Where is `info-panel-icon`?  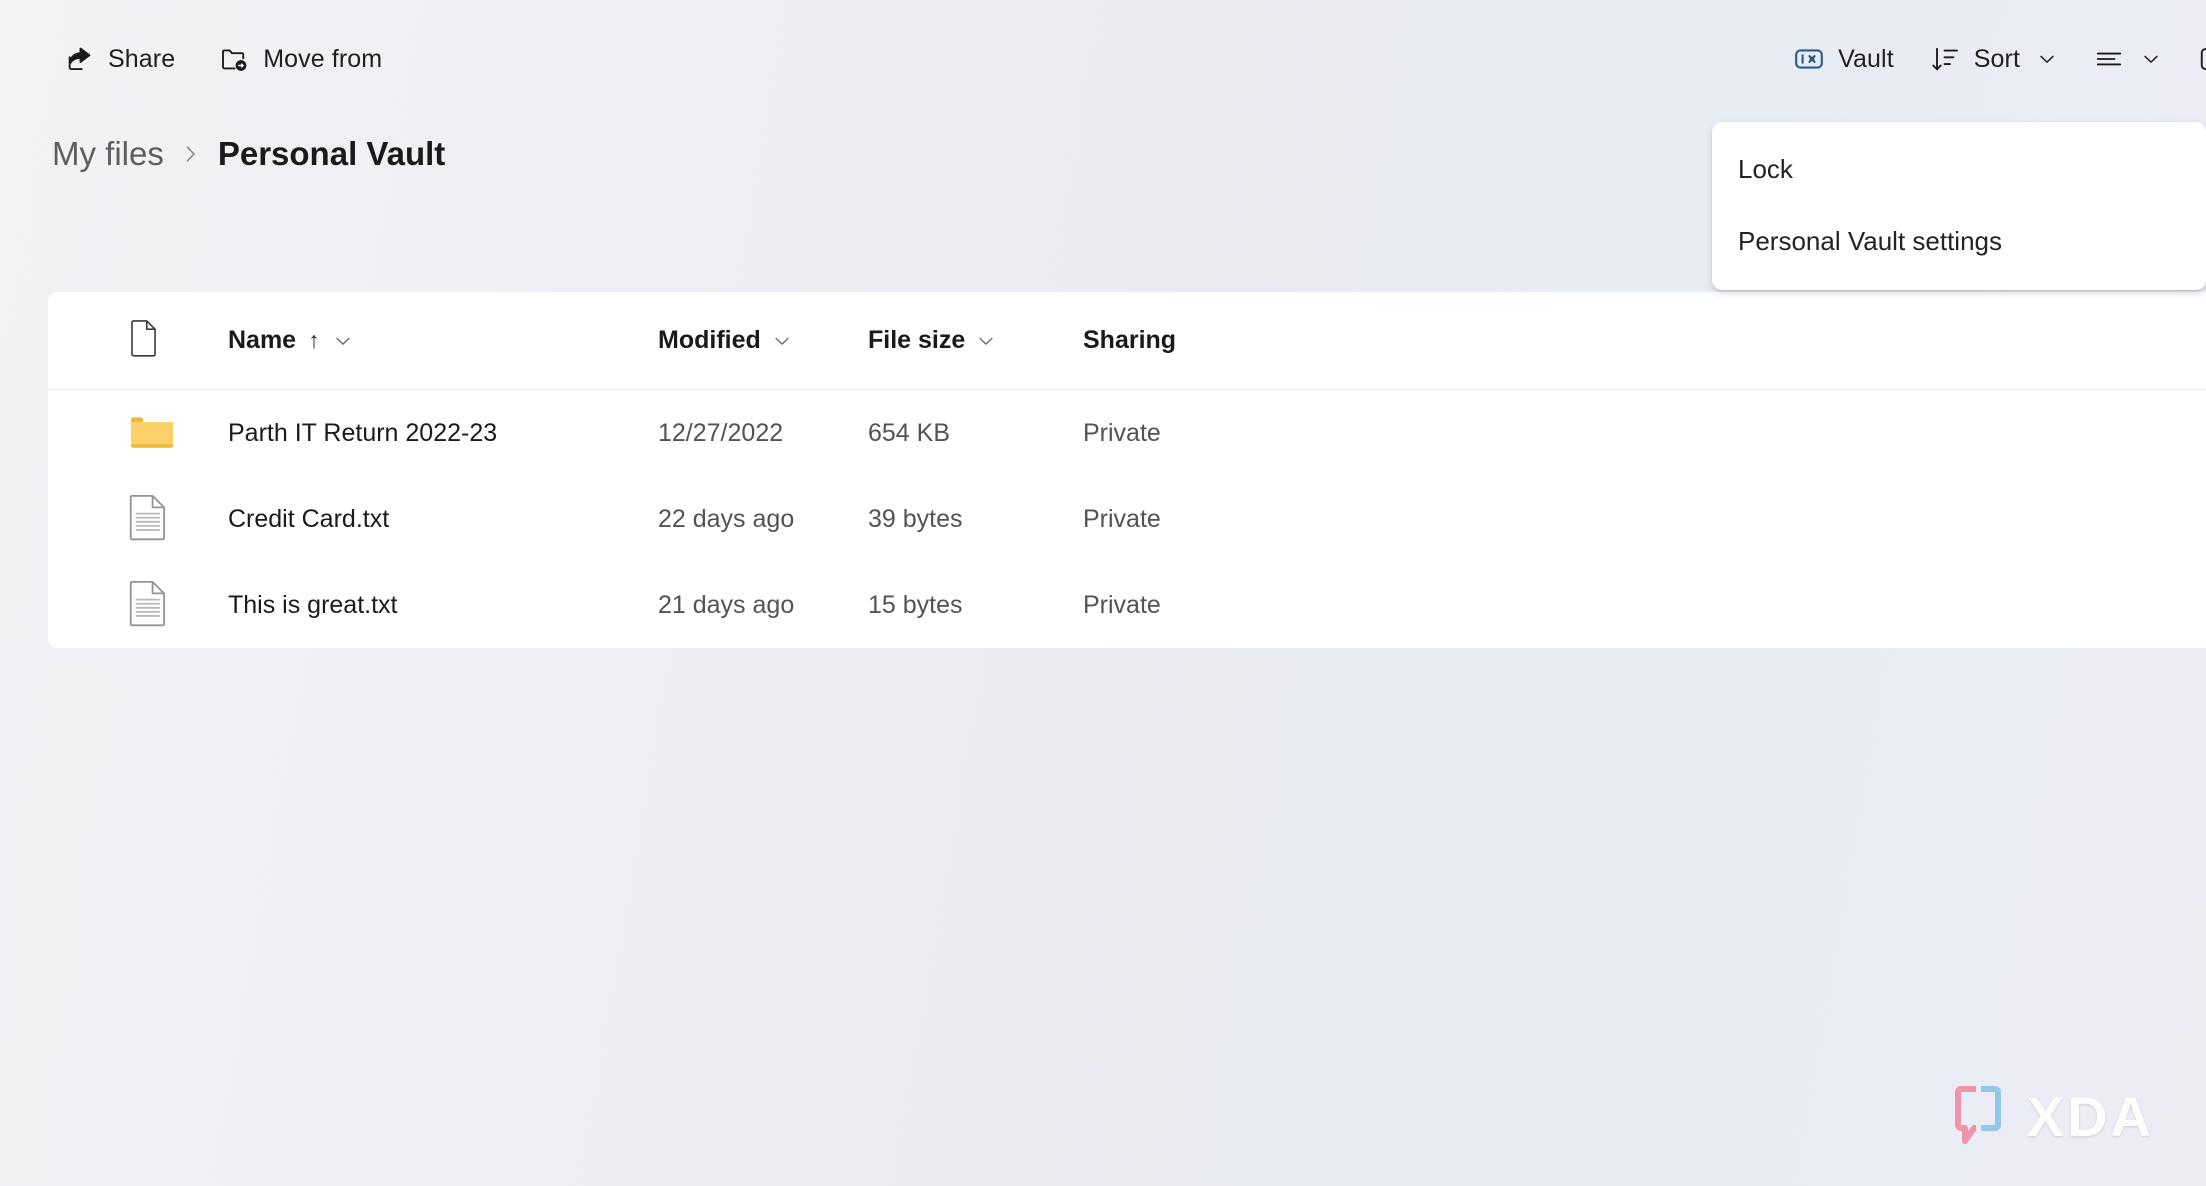
info-panel-icon is located at coordinates (2202, 59).